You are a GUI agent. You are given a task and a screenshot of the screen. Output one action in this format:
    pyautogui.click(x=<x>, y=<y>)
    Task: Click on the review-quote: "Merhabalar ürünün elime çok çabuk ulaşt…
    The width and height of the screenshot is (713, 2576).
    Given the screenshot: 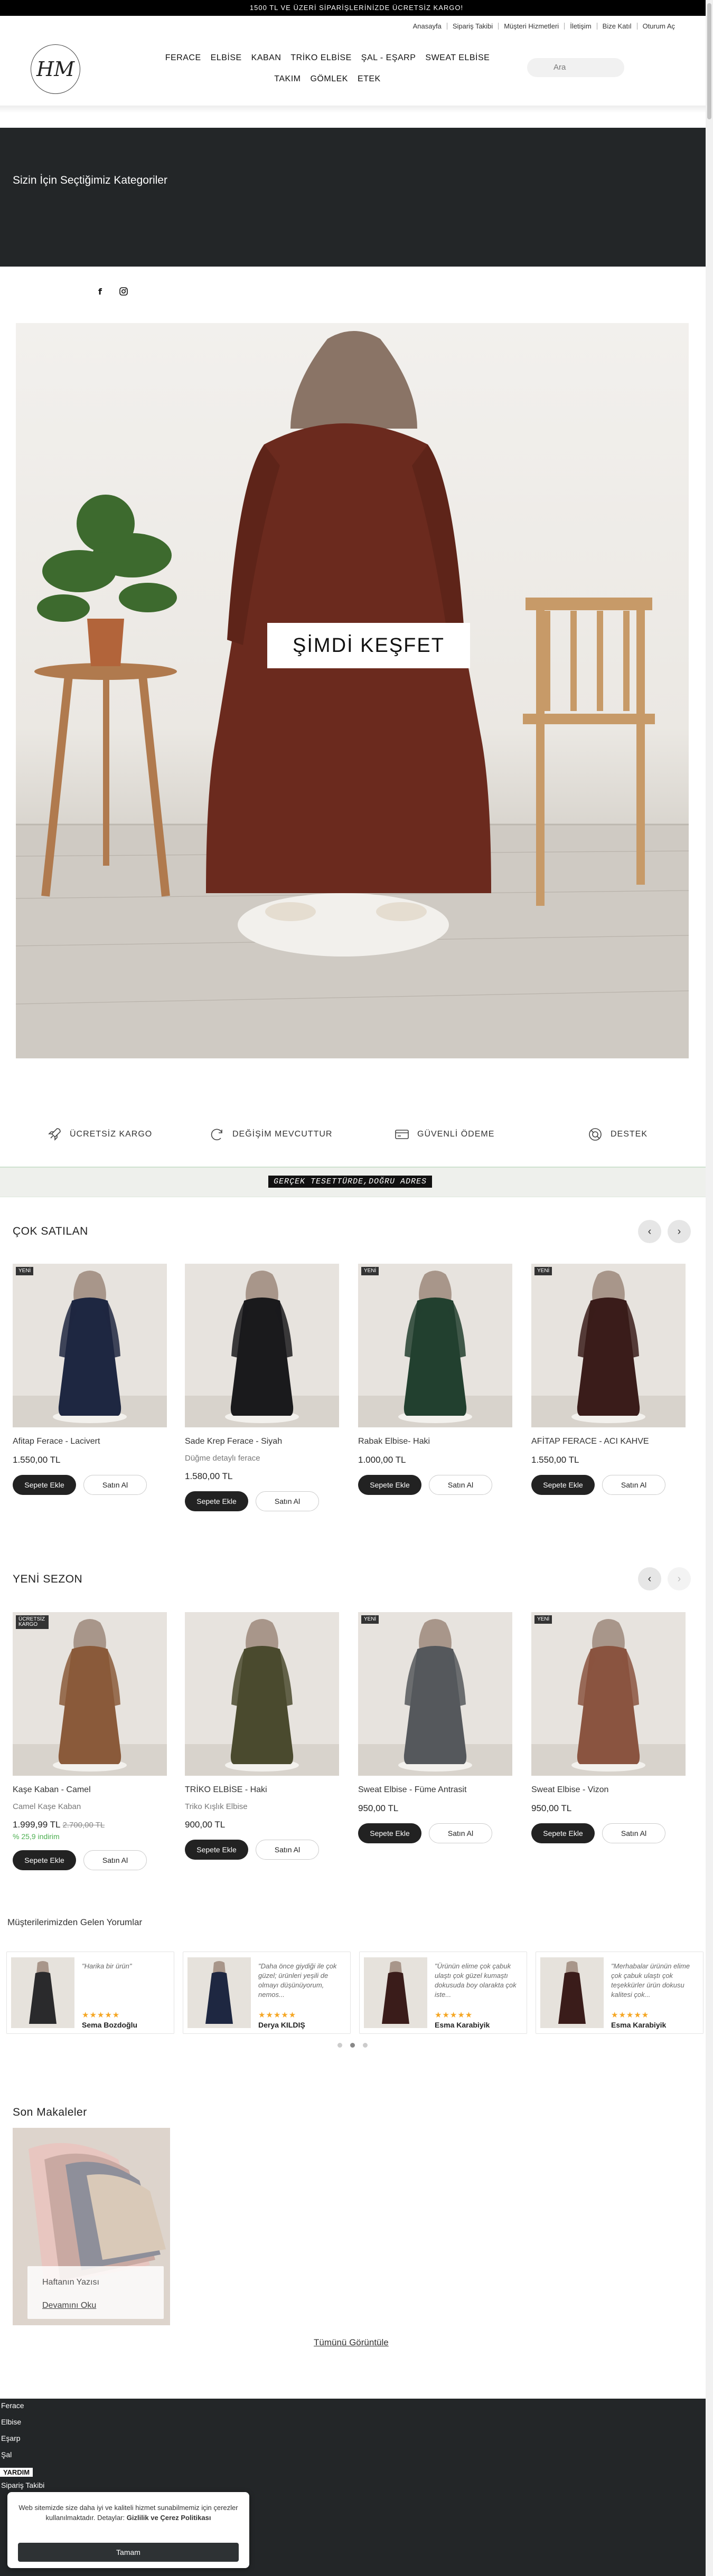 What is the action you would take?
    pyautogui.click(x=650, y=1980)
    